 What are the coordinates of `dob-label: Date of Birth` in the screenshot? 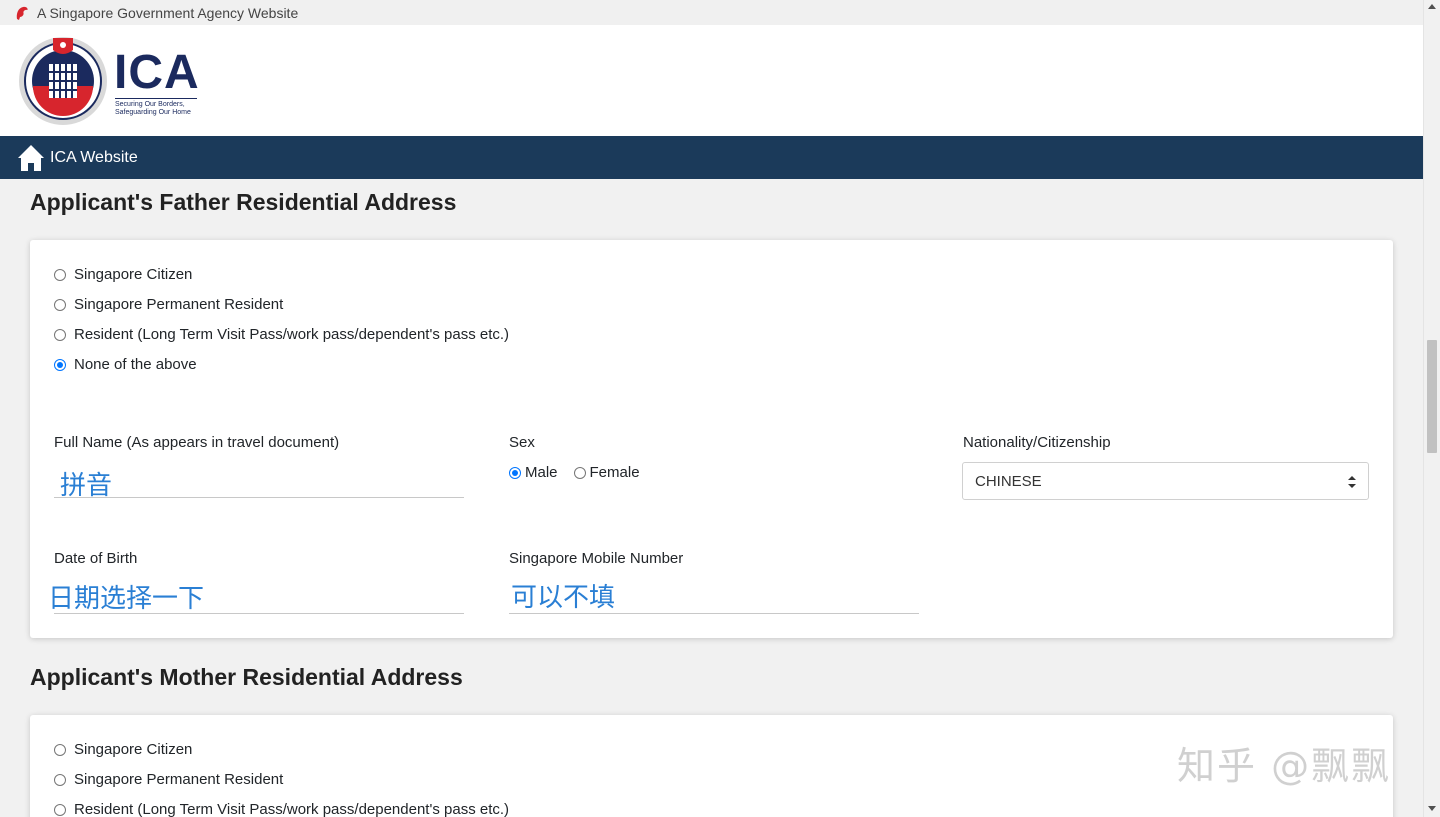 It's located at (96, 558).